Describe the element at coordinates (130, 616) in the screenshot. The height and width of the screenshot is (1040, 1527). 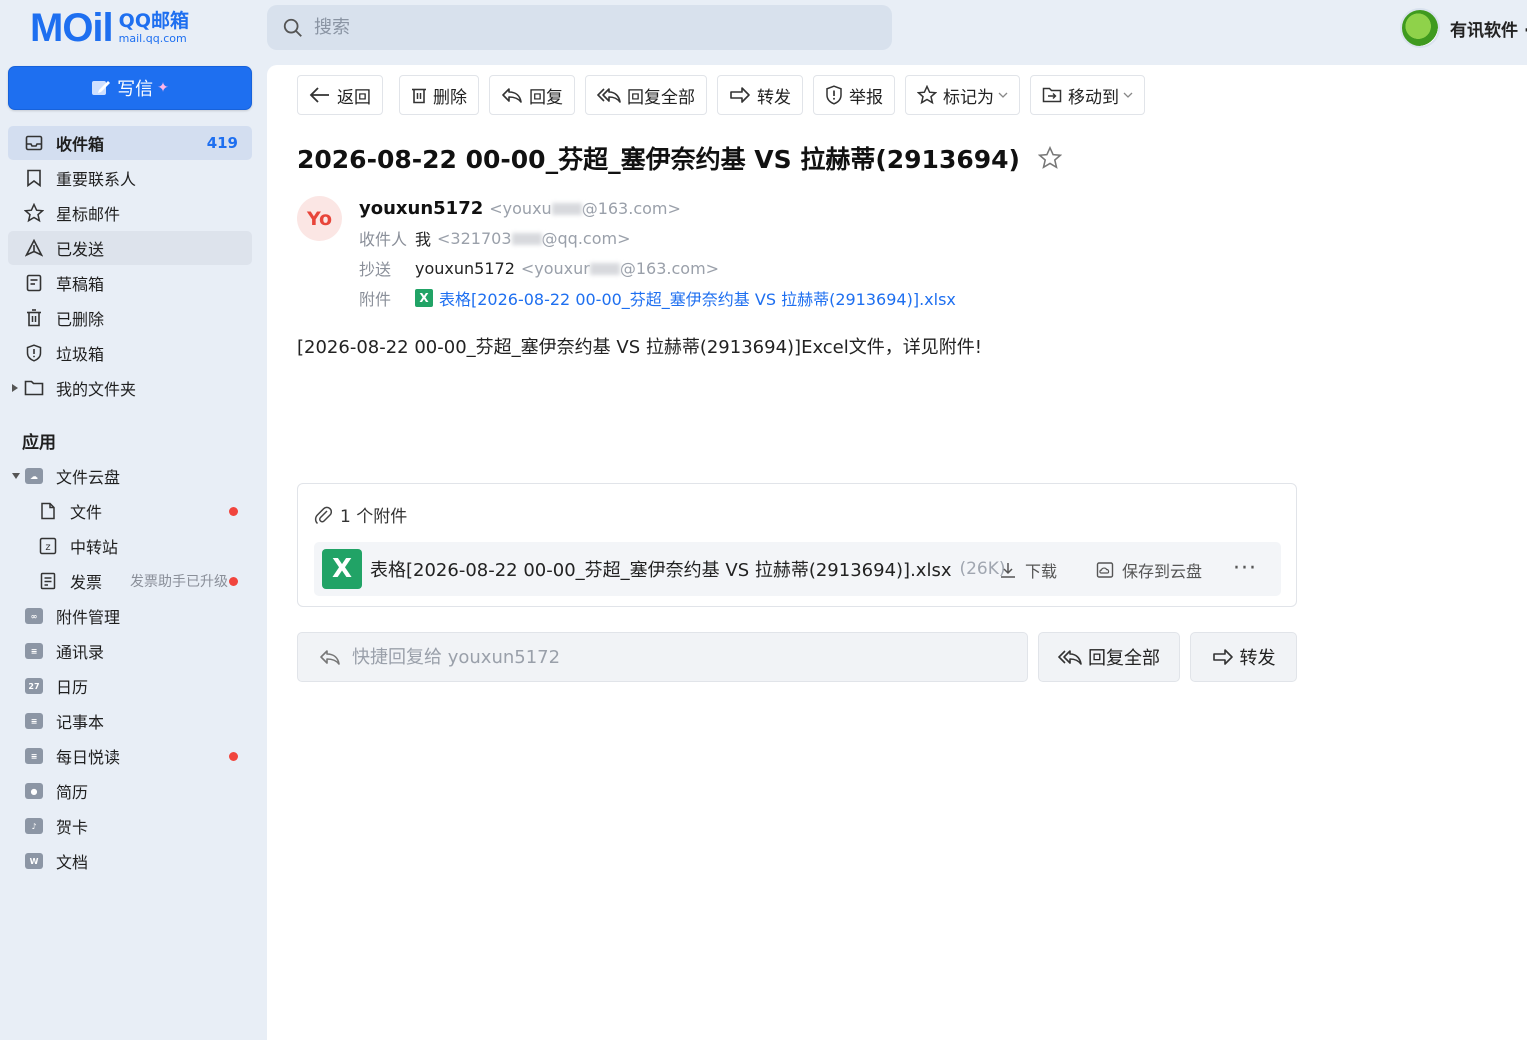
I see `sidebar-item-attachment-manager: ∞ 附件管理` at that location.